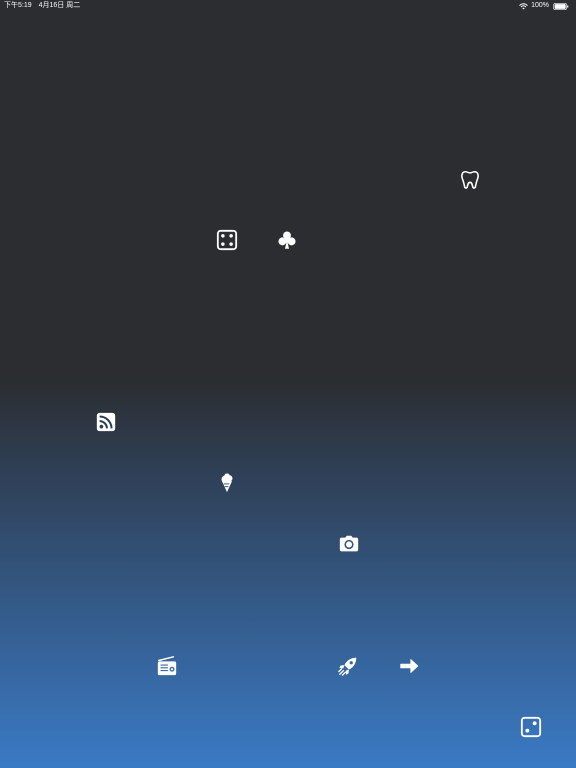  Describe the element at coordinates (18, 5) in the screenshot. I see `status-time: 下午5:19` at that location.